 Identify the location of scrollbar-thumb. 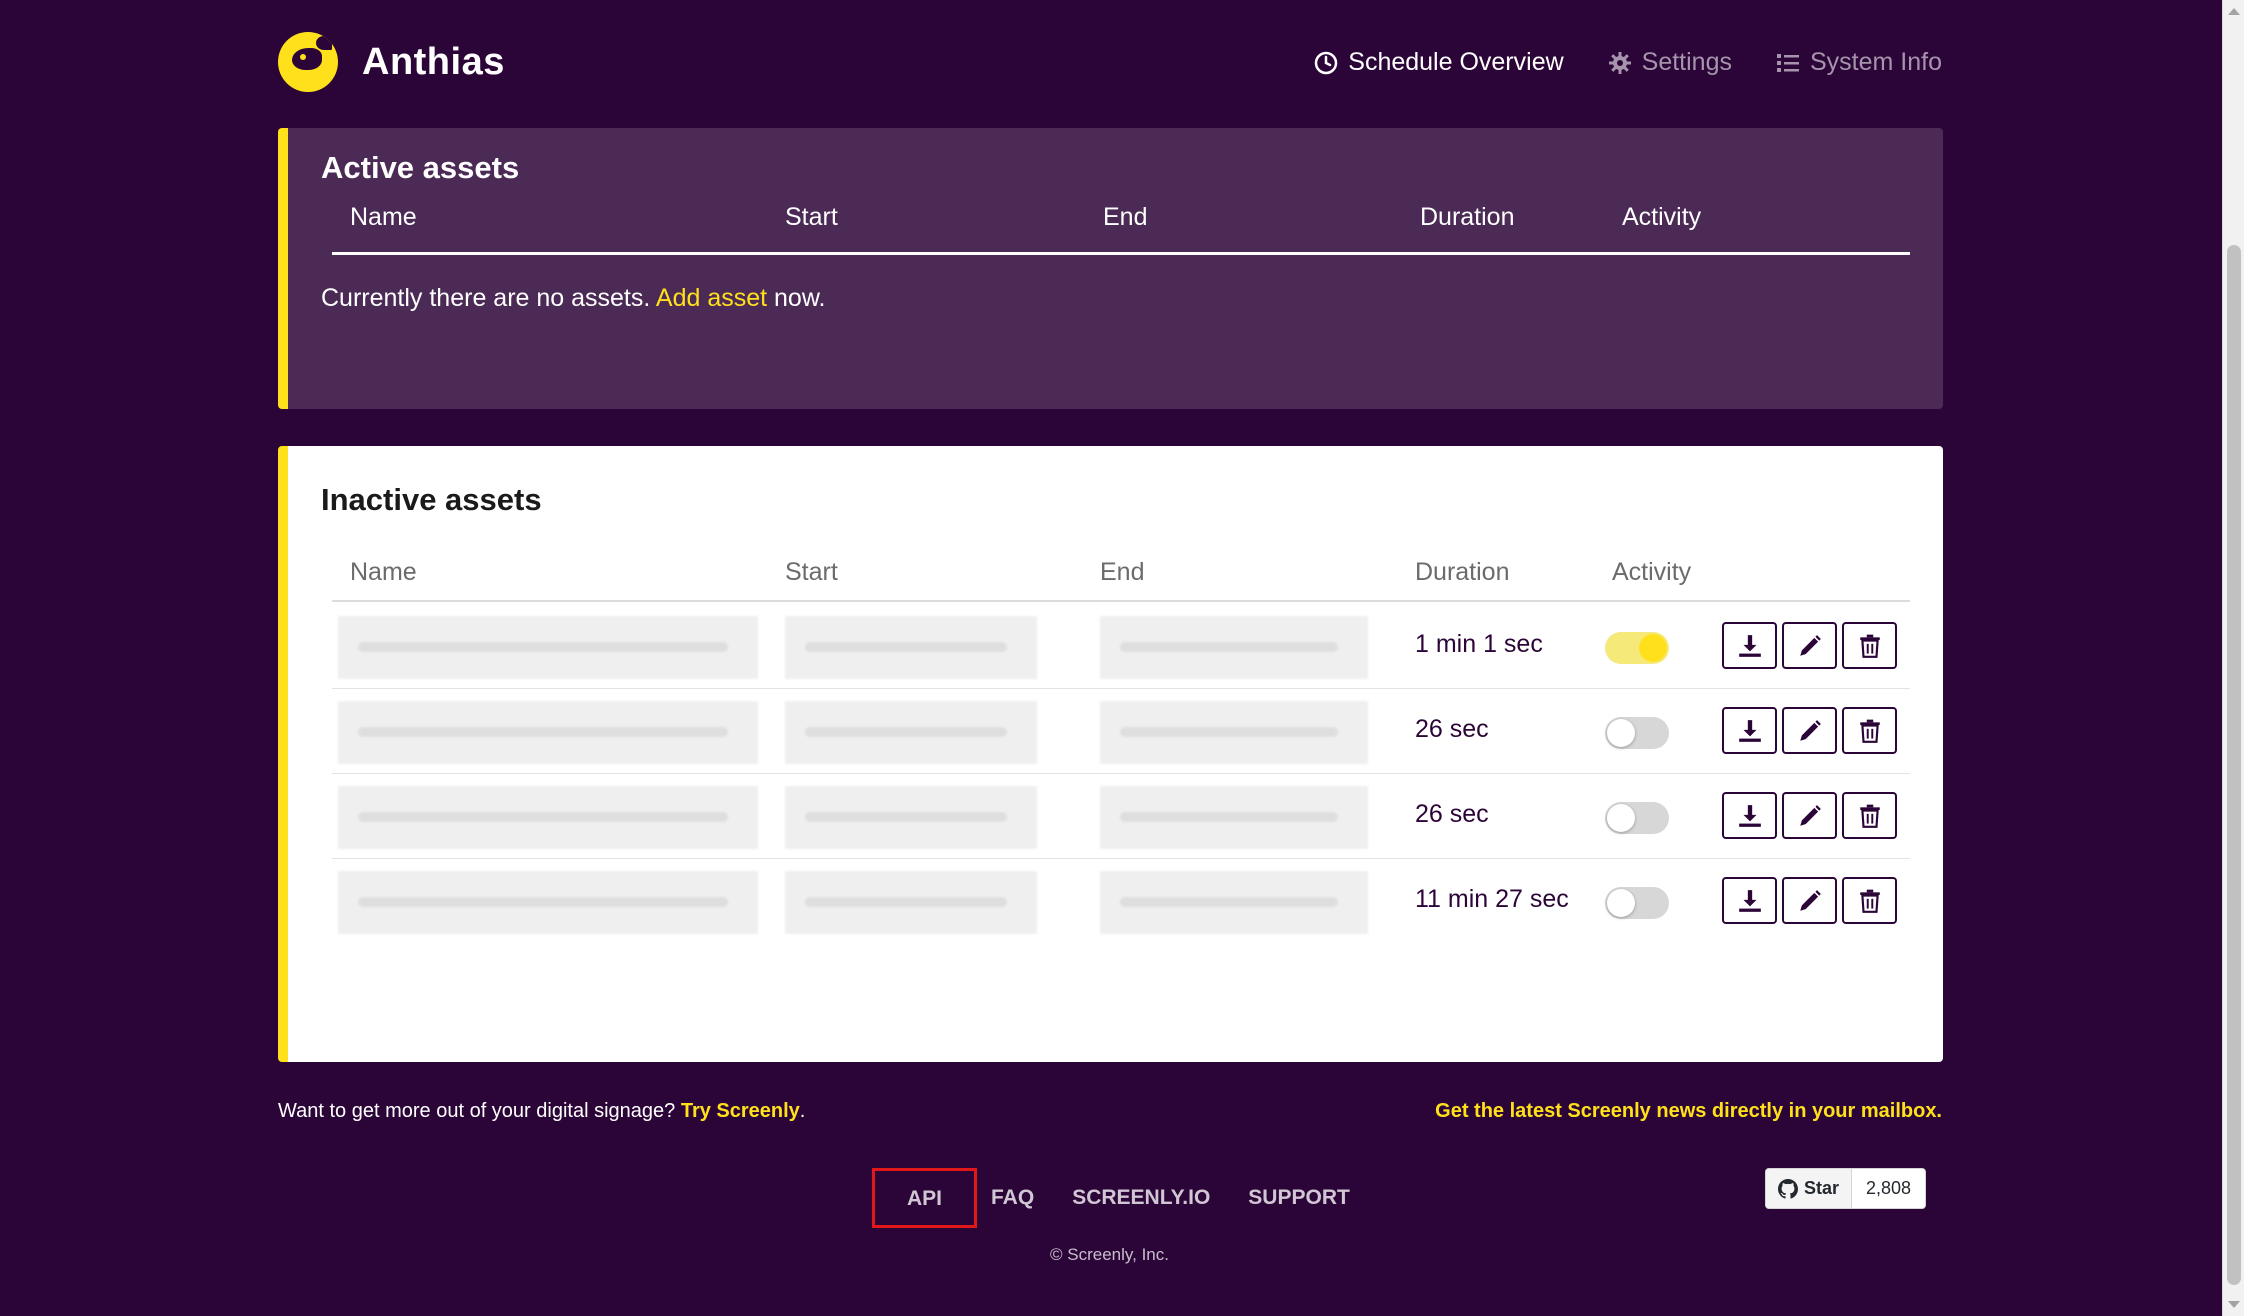
(2234, 765).